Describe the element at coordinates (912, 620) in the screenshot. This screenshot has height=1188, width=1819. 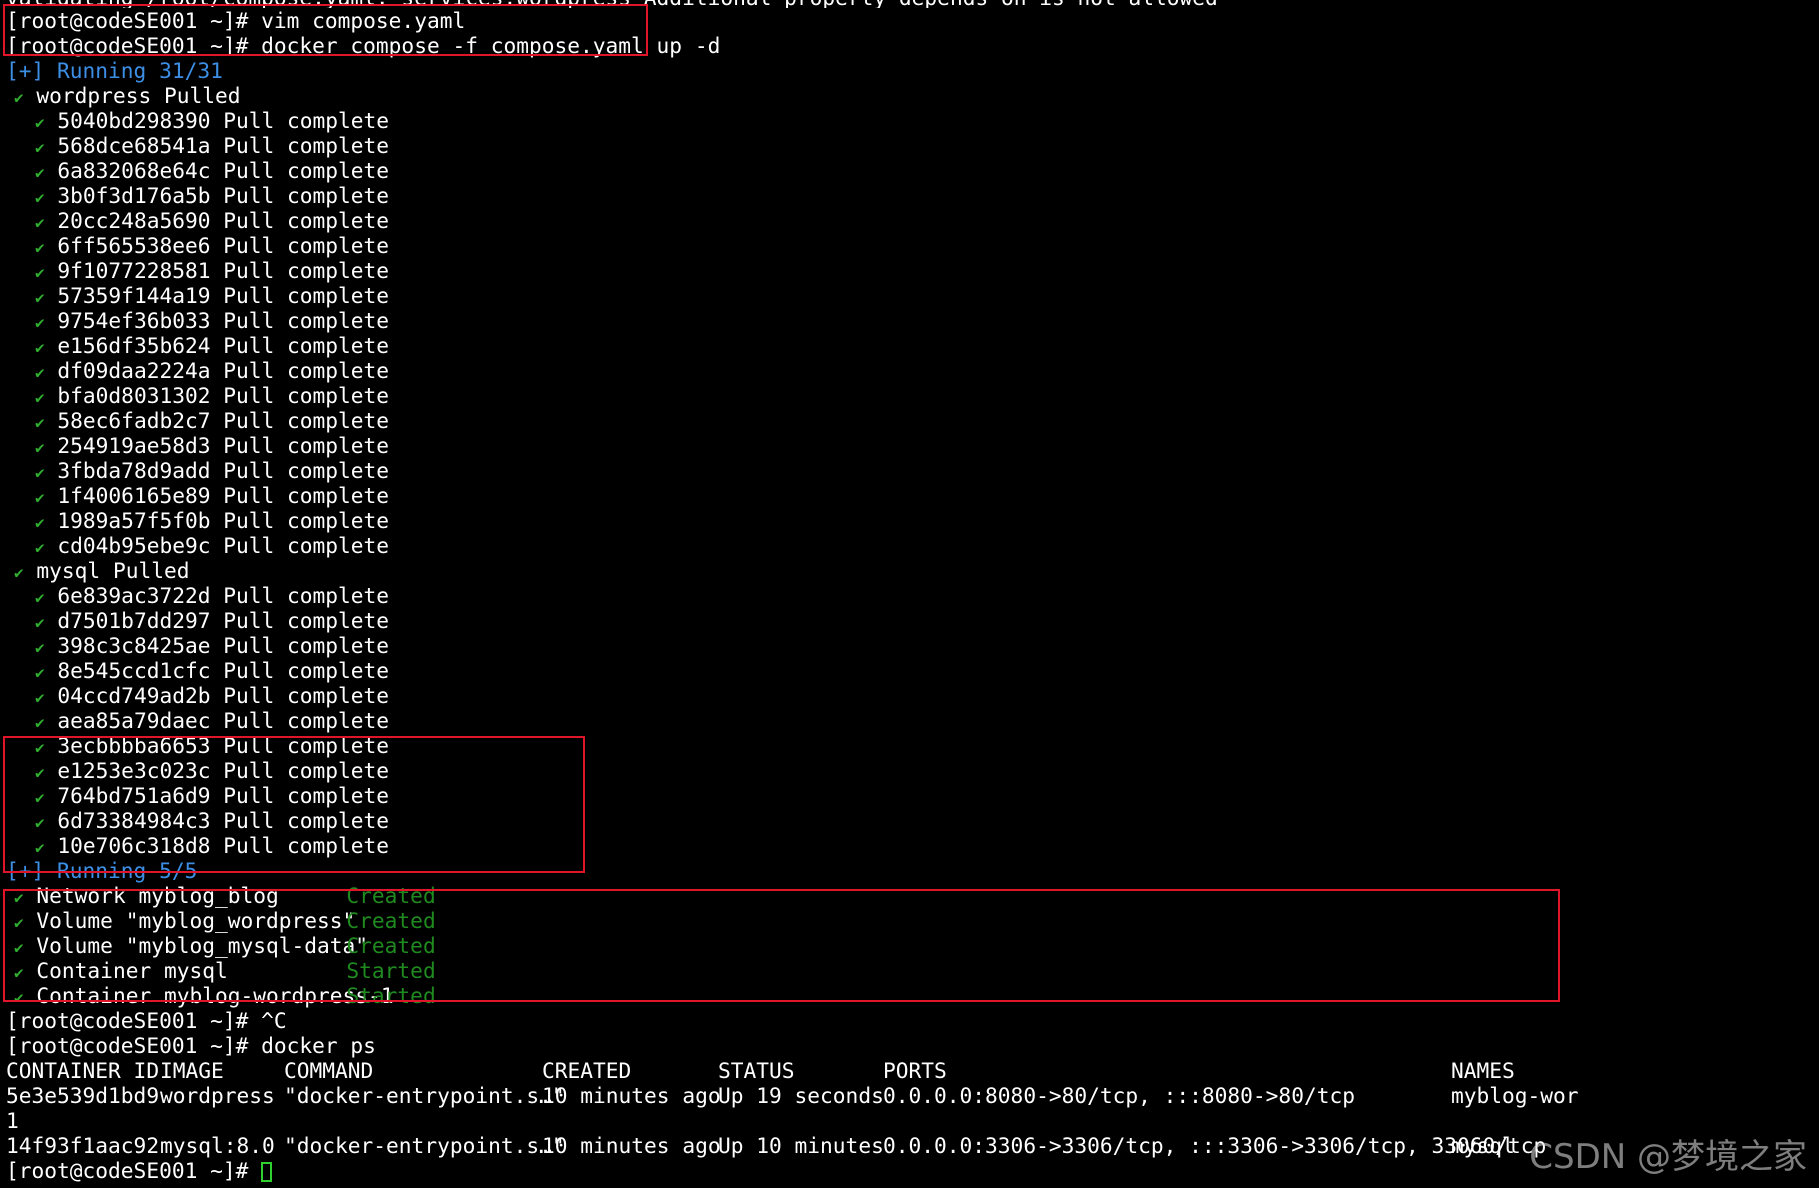
I see `layer-line: ✔ d7501b7dd297 Pull complete` at that location.